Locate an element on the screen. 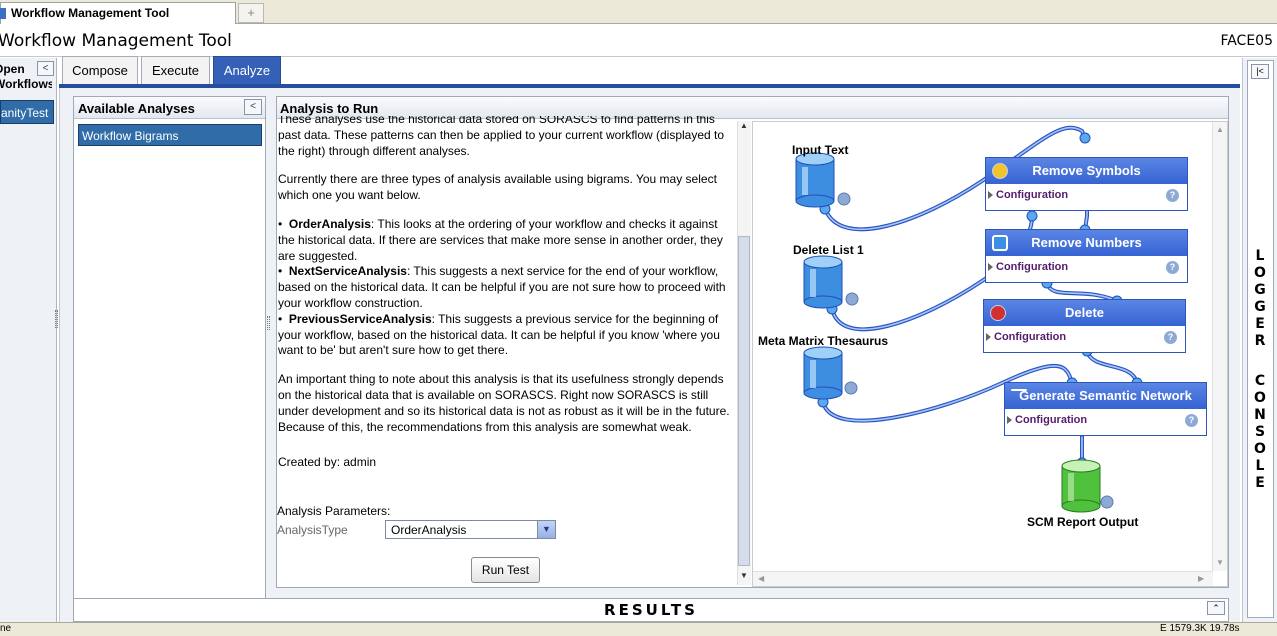 The width and height of the screenshot is (1277, 636). workflow-item-label: SanityTest is located at coordinates (25, 113).